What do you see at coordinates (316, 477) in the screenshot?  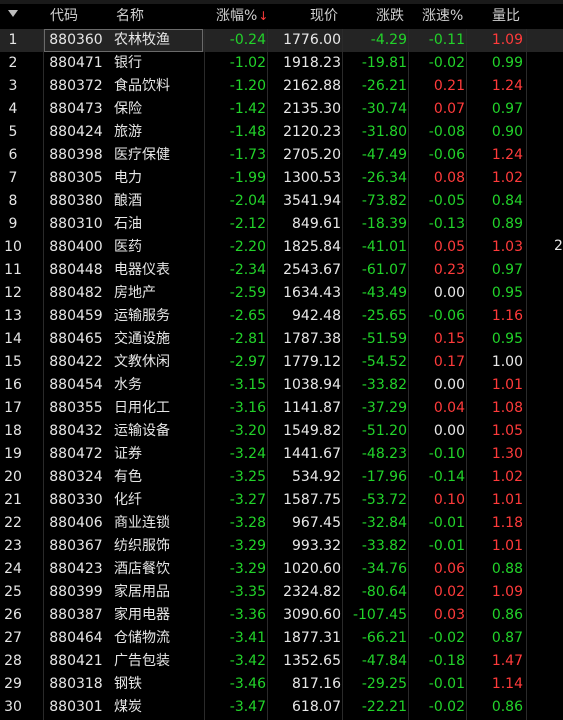 I see `current-price: 534.92` at bounding box center [316, 477].